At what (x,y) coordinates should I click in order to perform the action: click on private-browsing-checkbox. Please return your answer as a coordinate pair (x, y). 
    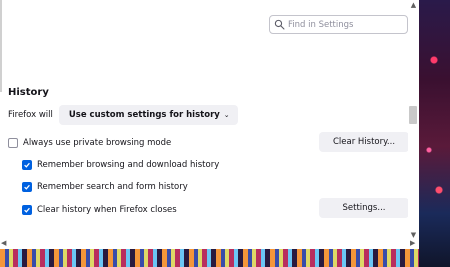
    Looking at the image, I should click on (13, 143).